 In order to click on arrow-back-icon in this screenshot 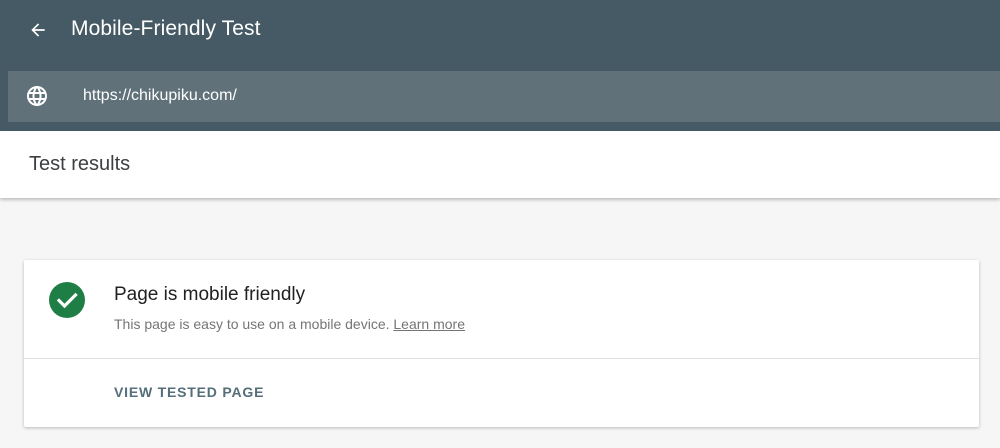, I will do `click(38, 30)`.